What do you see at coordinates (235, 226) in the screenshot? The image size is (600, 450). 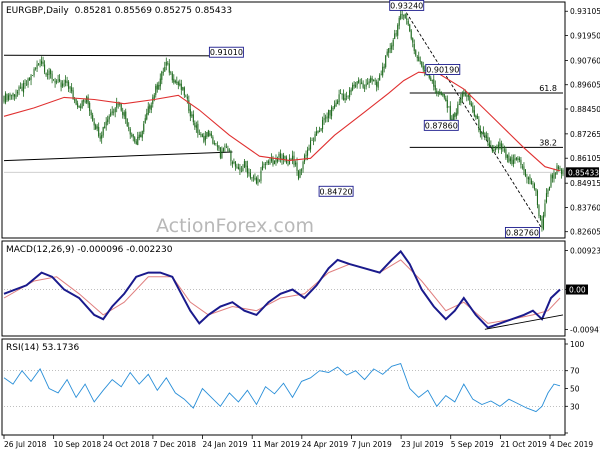 I see `watermark: ActionForex.com` at bounding box center [235, 226].